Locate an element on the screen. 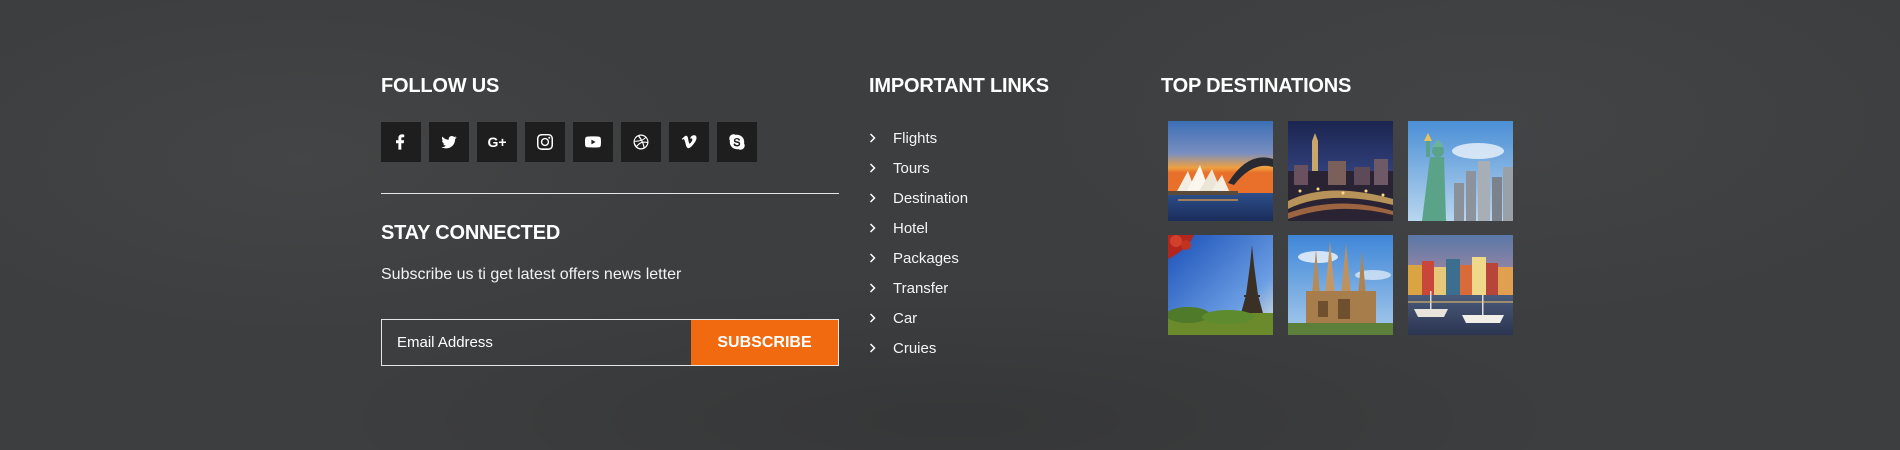  city-night-skyline-image is located at coordinates (1340, 171).